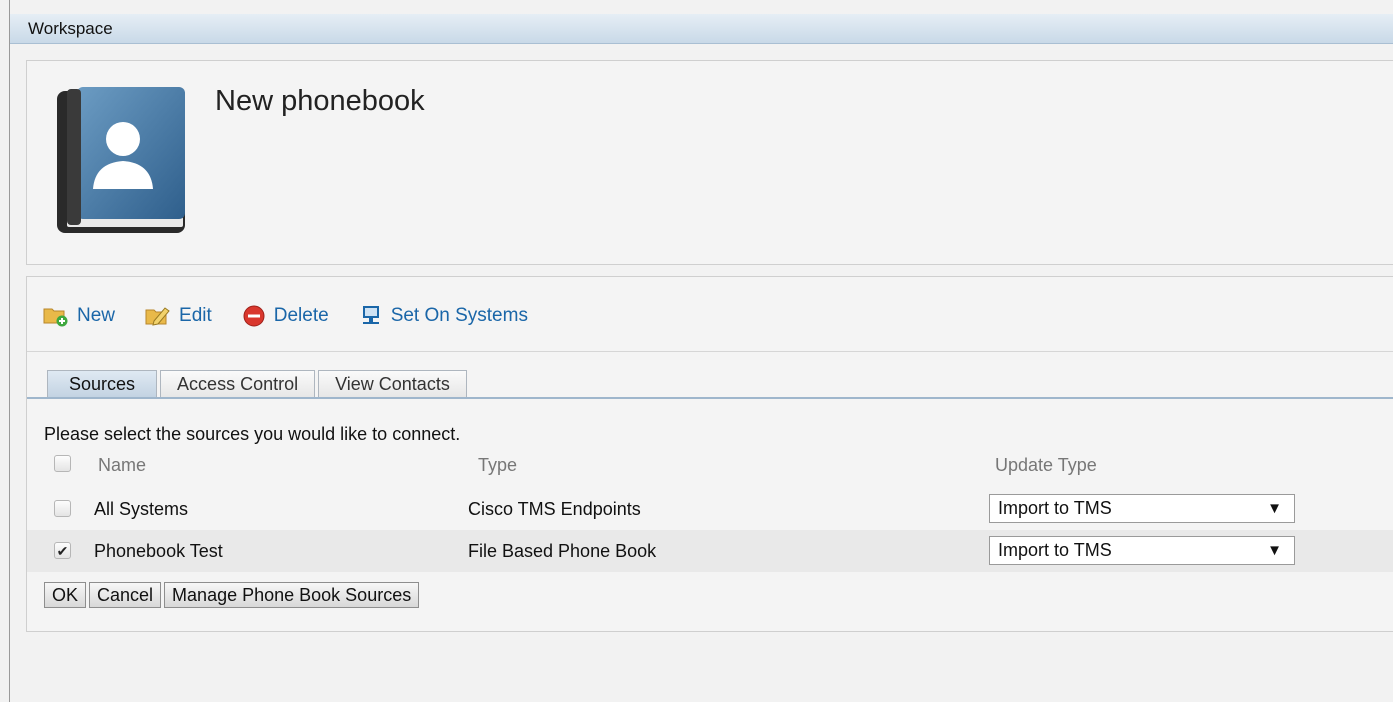 The height and width of the screenshot is (702, 1393). What do you see at coordinates (254, 316) in the screenshot?
I see `delete-icon` at bounding box center [254, 316].